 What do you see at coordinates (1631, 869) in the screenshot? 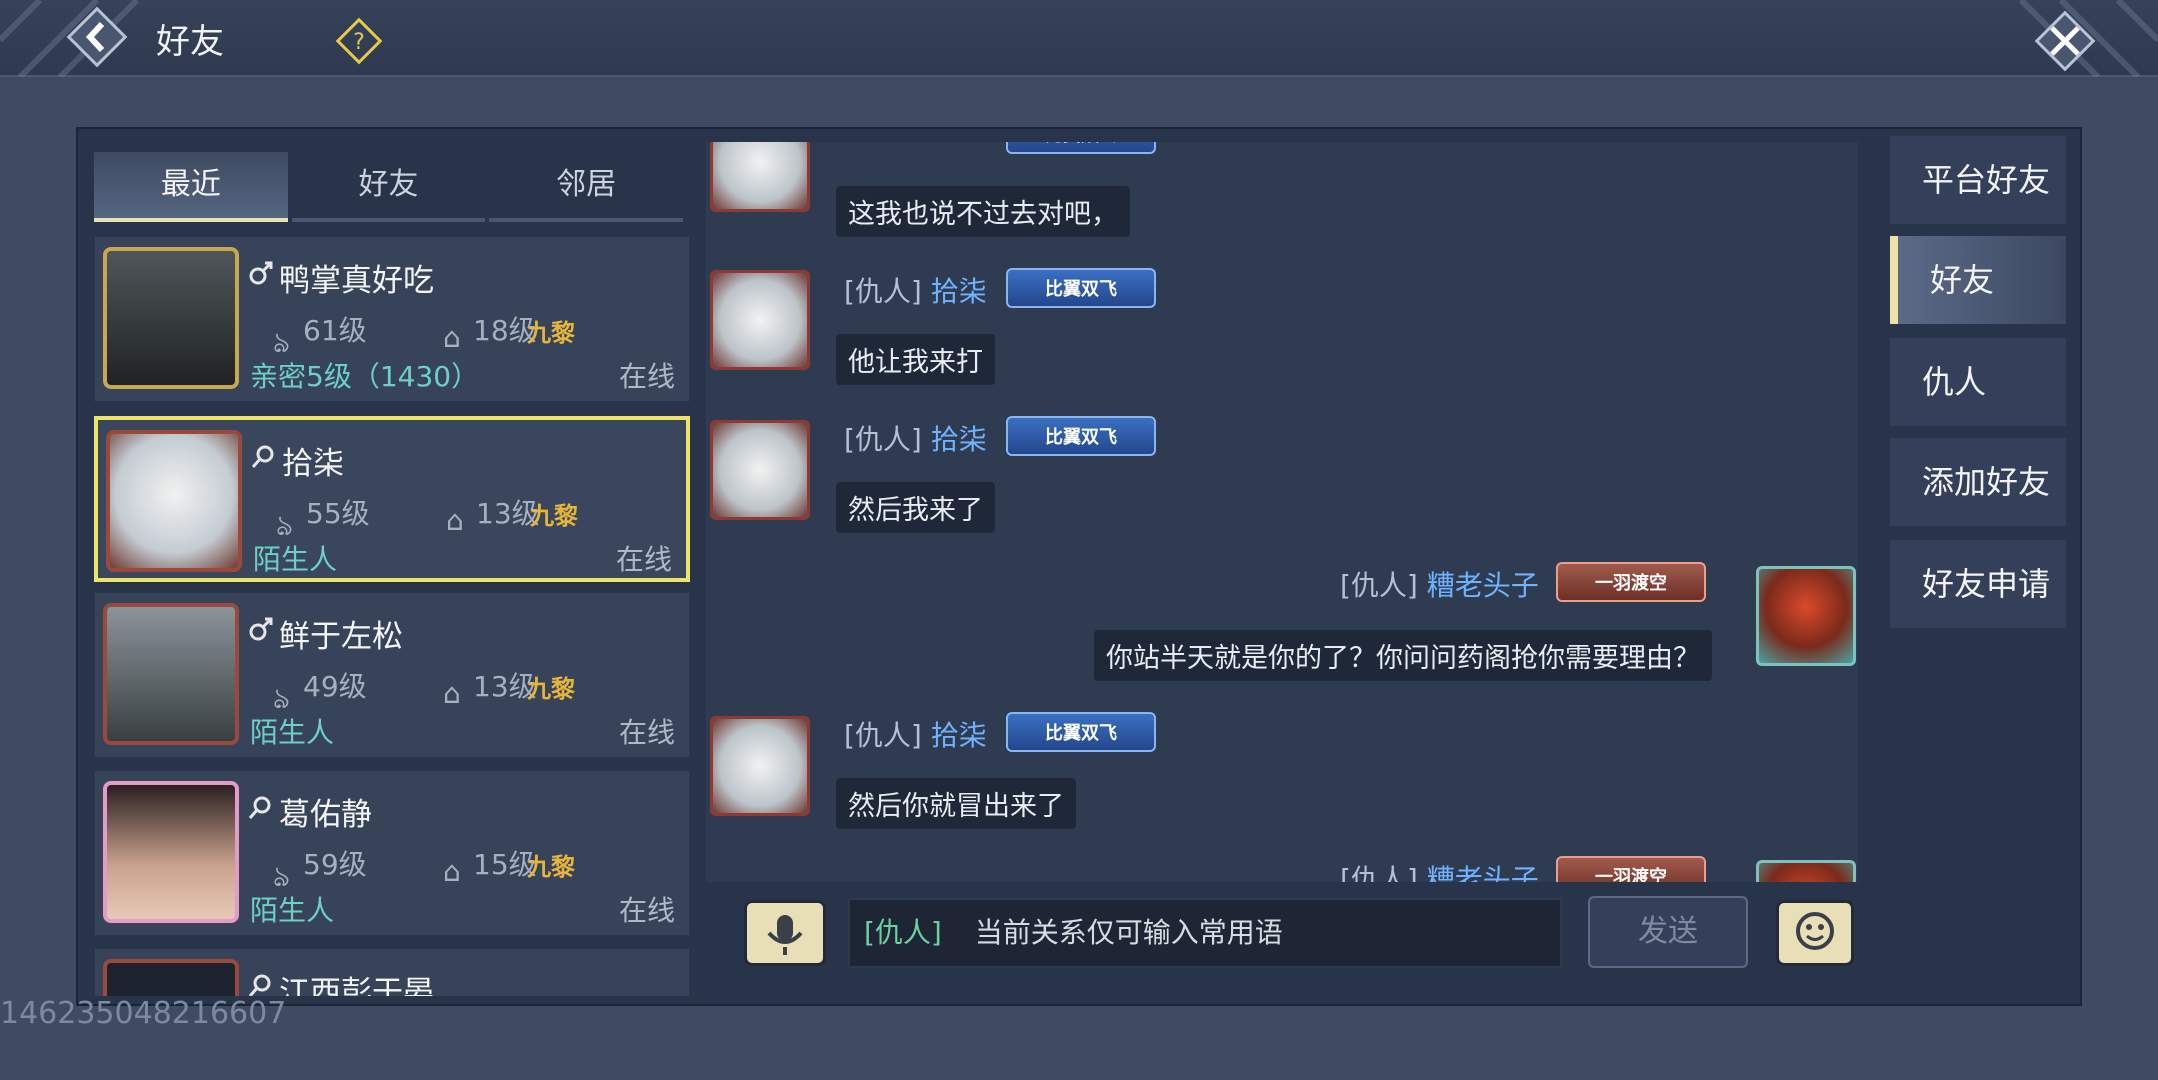
I see `title-badge: 一羽渡空` at bounding box center [1631, 869].